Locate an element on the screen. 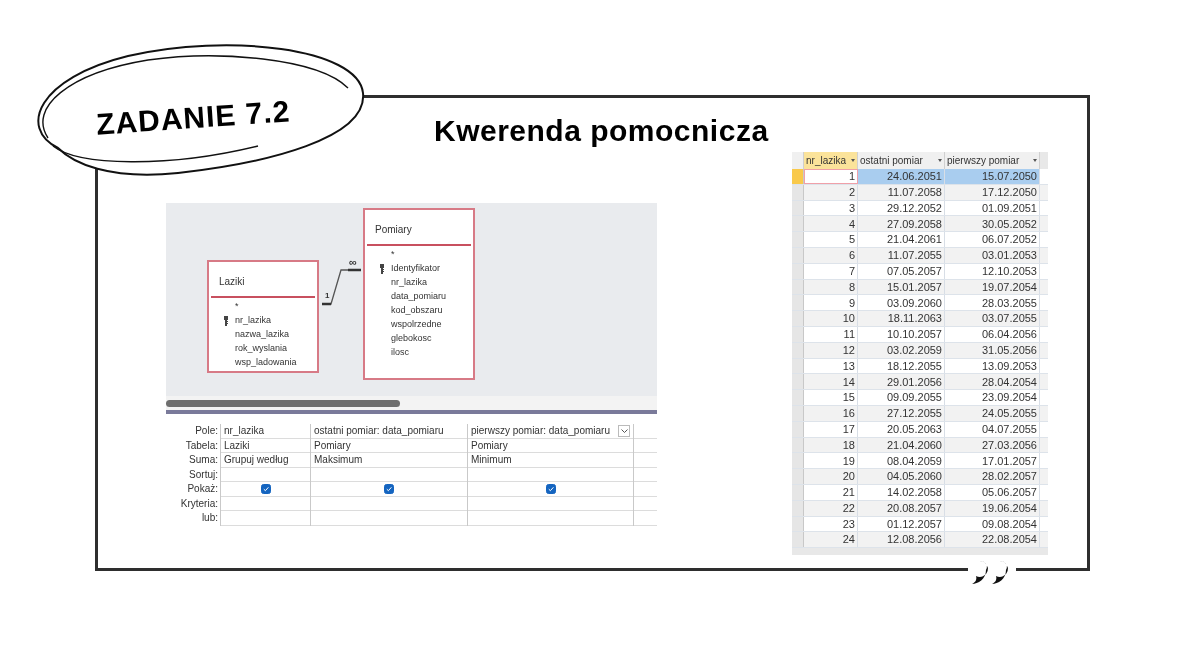 This screenshot has width=1179, height=659. table-cell: 5 is located at coordinates (831, 239).